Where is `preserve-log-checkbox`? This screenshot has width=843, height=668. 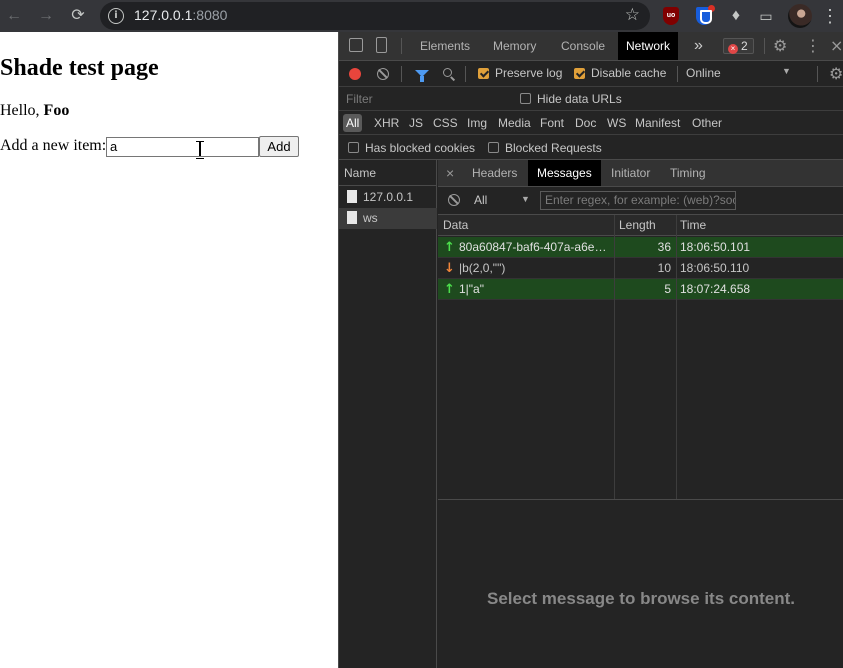
preserve-log-checkbox is located at coordinates (483, 73).